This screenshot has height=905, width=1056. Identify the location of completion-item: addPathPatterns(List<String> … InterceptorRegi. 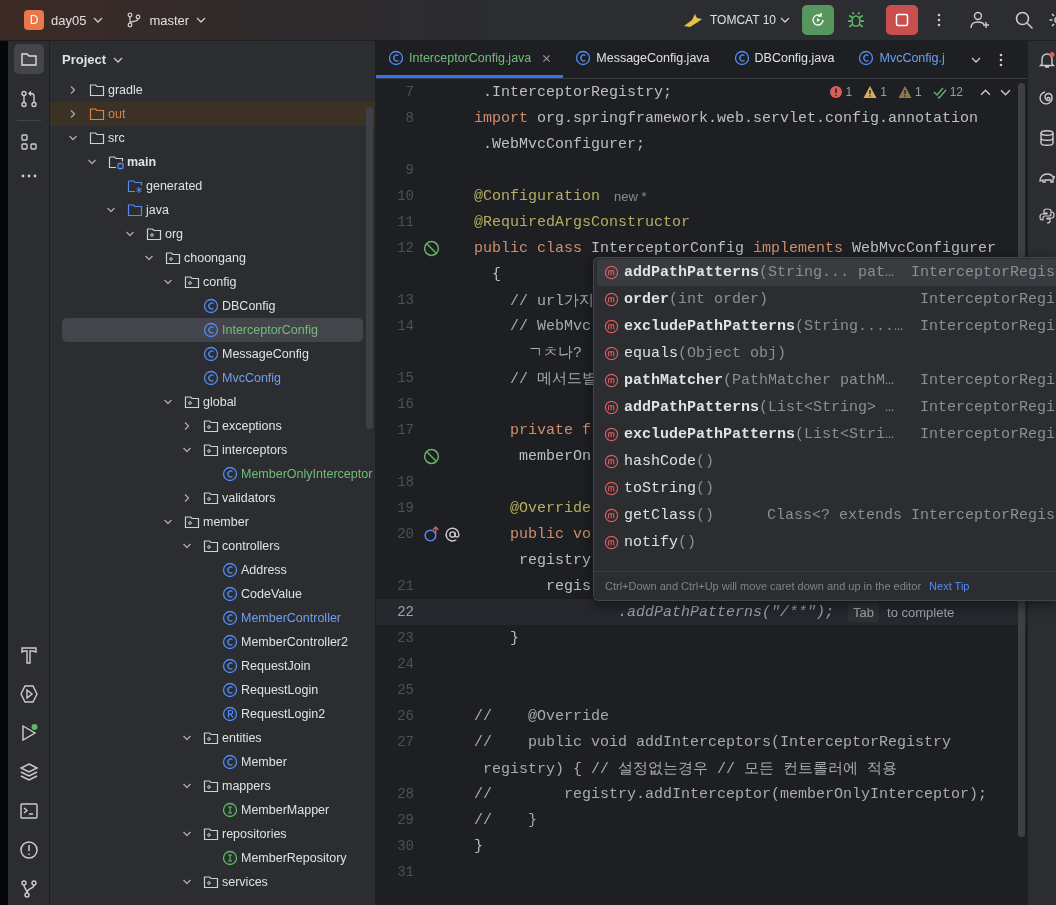
(826, 407).